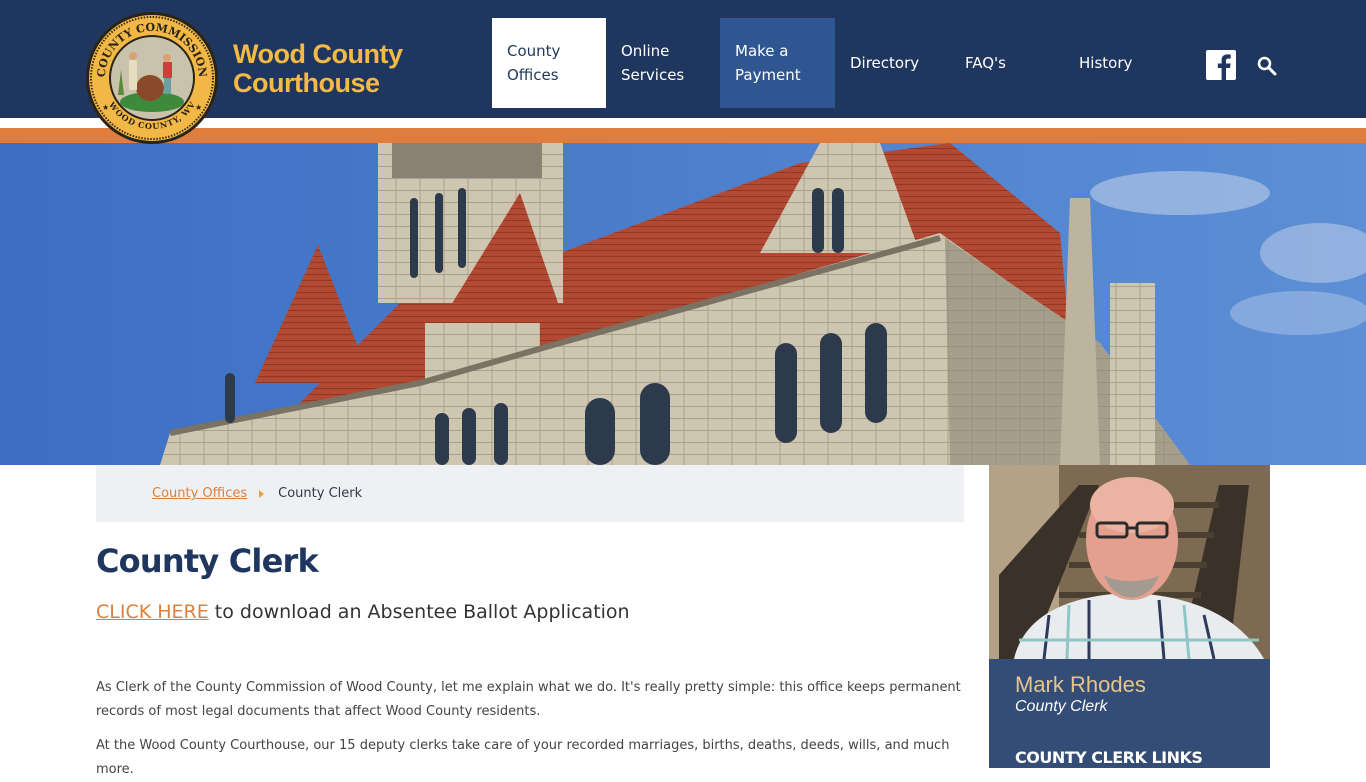  I want to click on site-title: Wood County Courthouse, so click(318, 68).